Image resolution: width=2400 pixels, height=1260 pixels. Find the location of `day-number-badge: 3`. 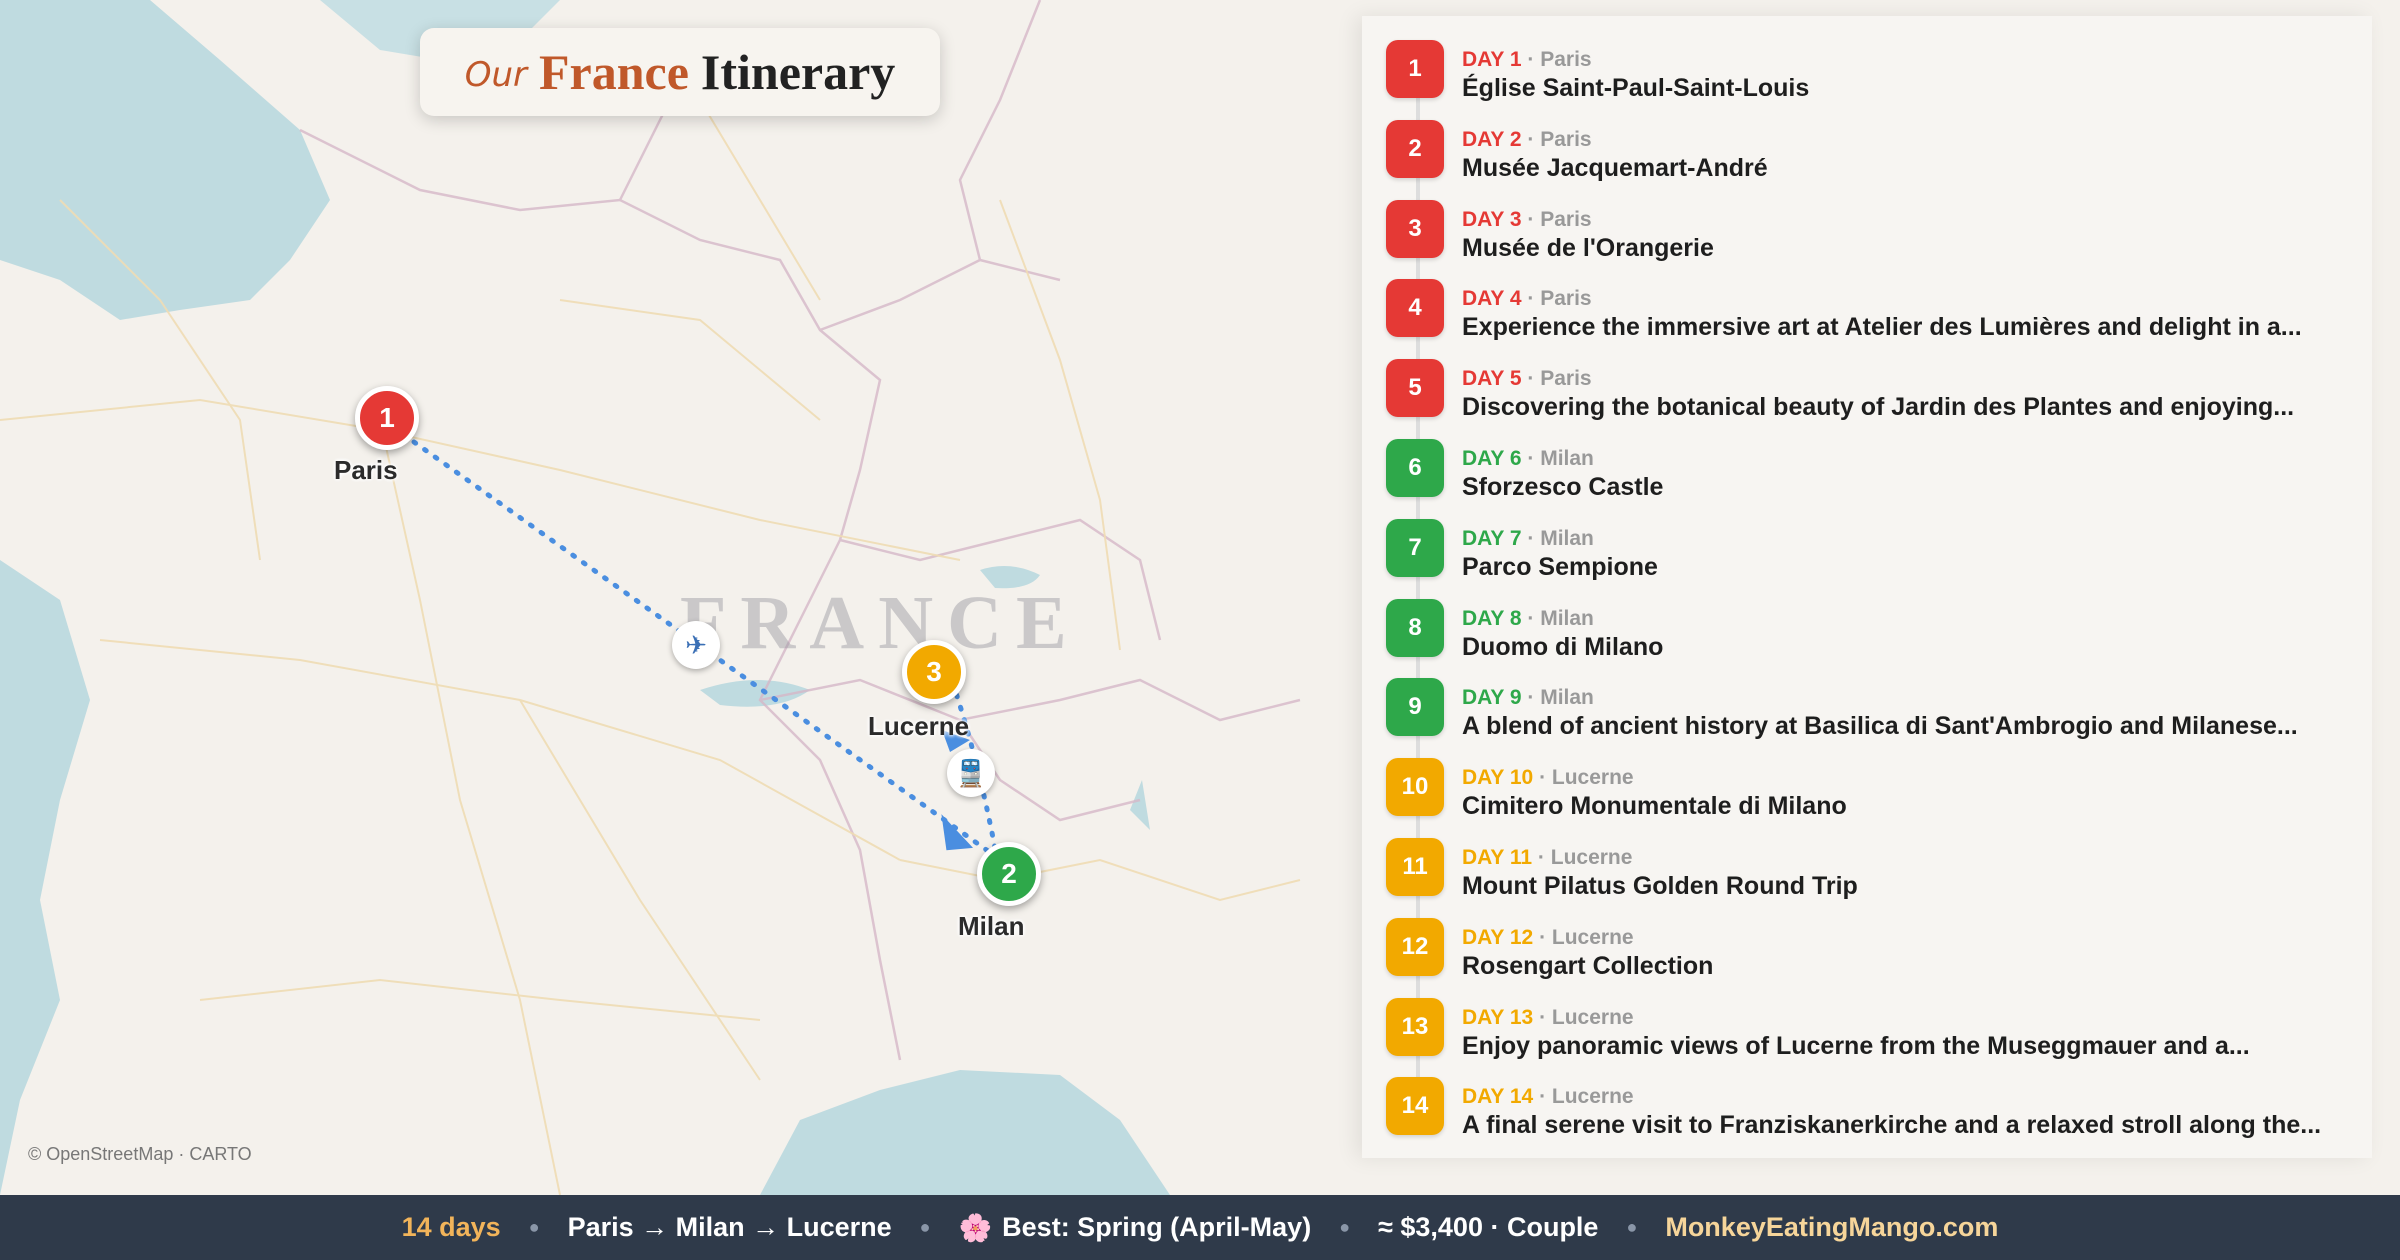

day-number-badge: 3 is located at coordinates (1415, 228).